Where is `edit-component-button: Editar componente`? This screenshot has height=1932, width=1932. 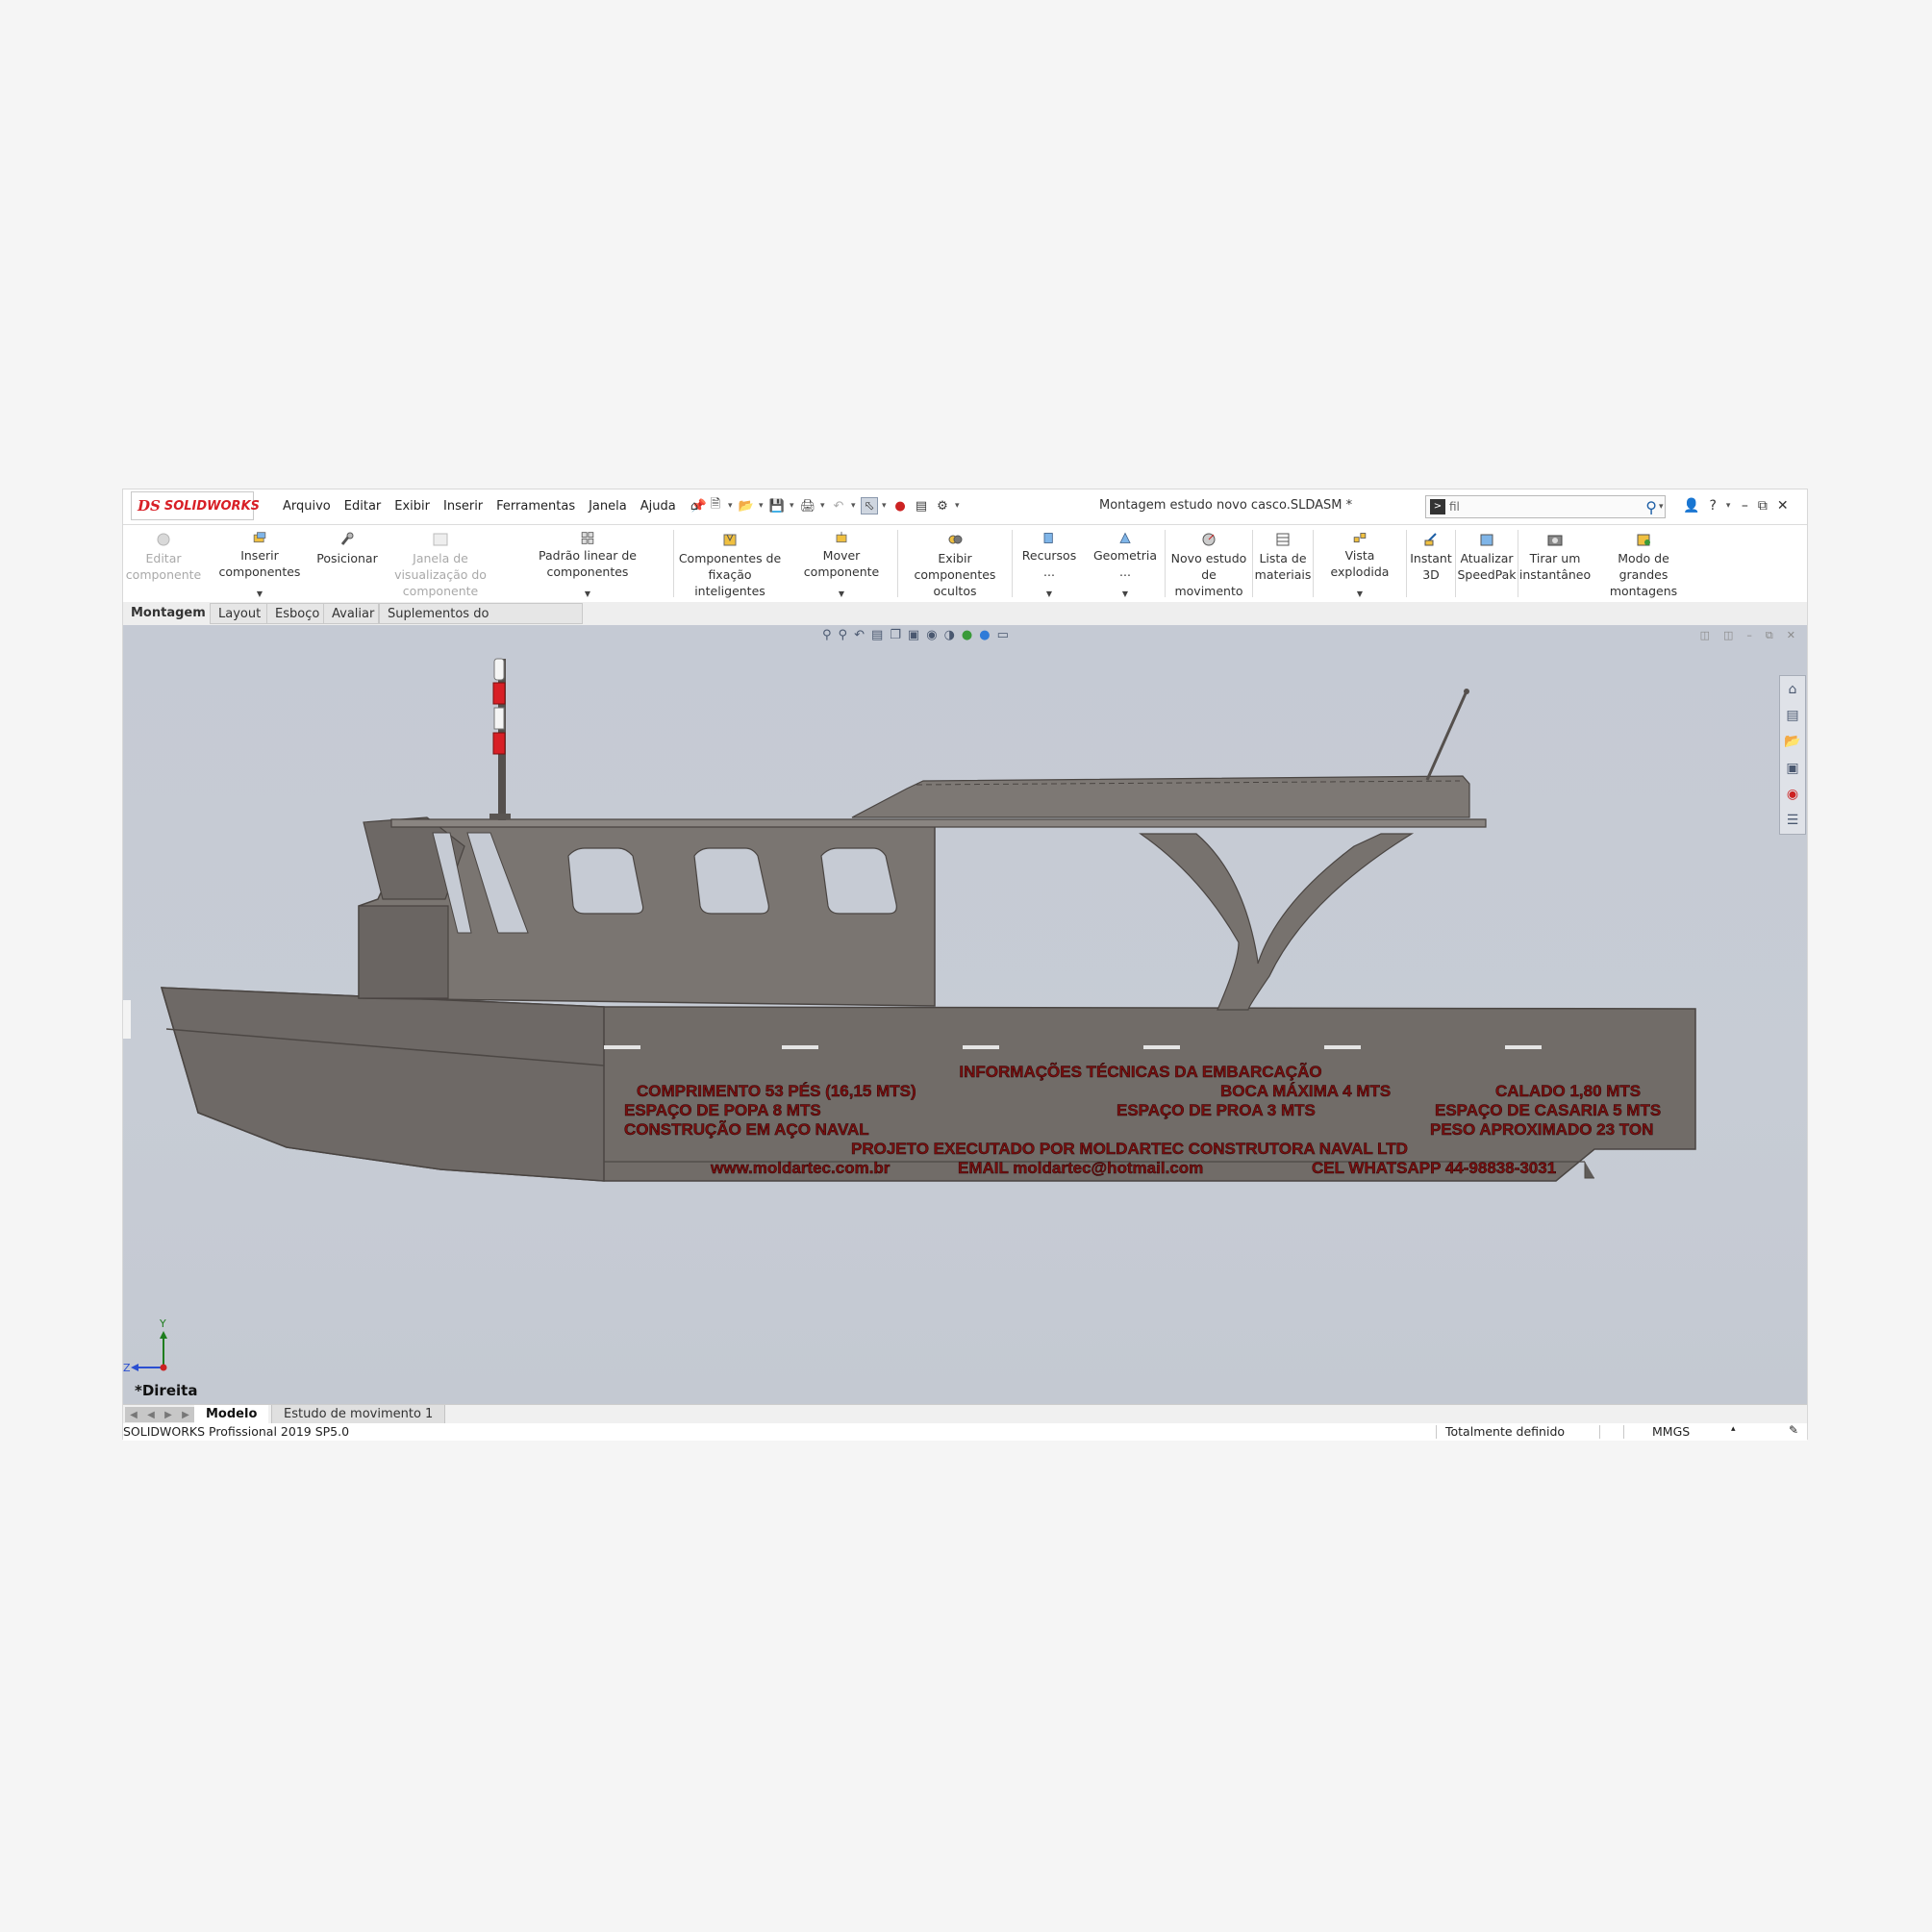
edit-component-button: Editar componente is located at coordinates (163, 563).